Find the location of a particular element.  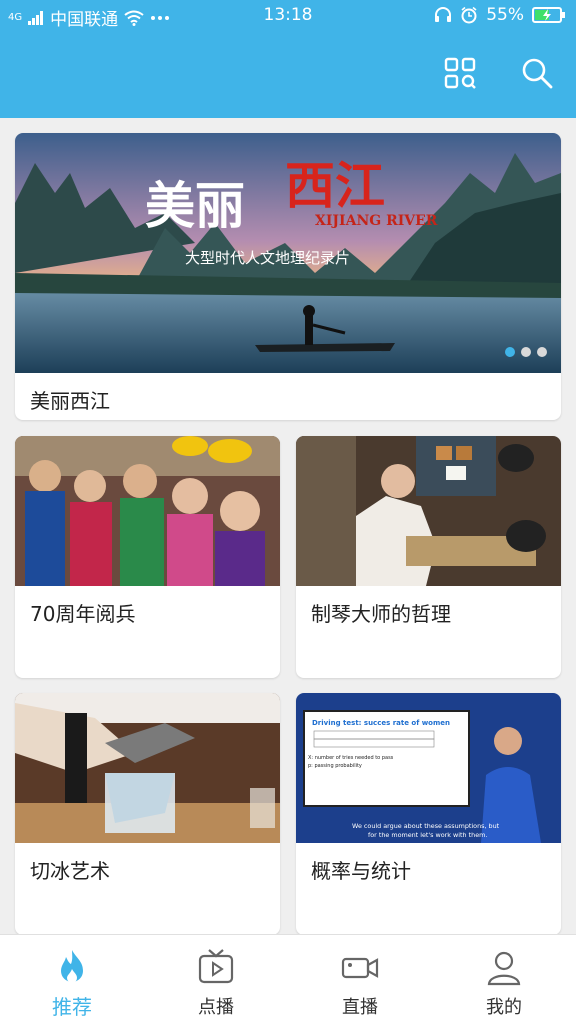

video-title: 概率与统计 is located at coordinates (361, 871).